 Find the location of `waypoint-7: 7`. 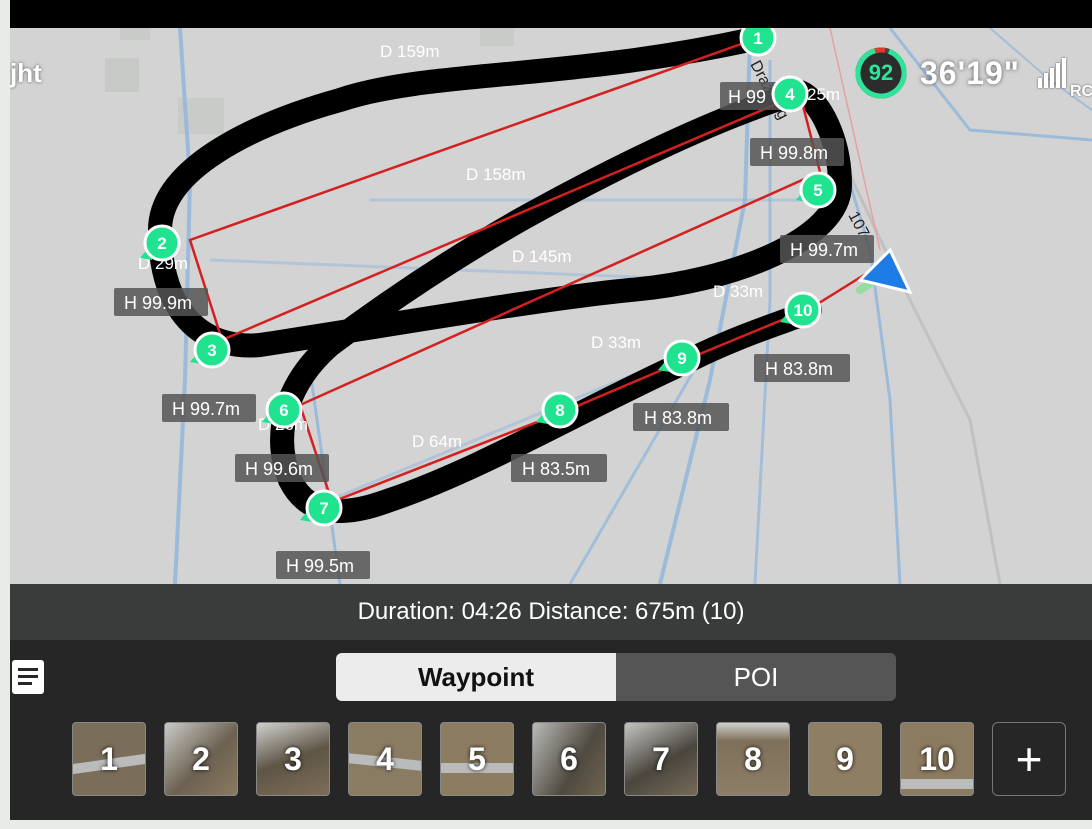

waypoint-7: 7 is located at coordinates (324, 508).